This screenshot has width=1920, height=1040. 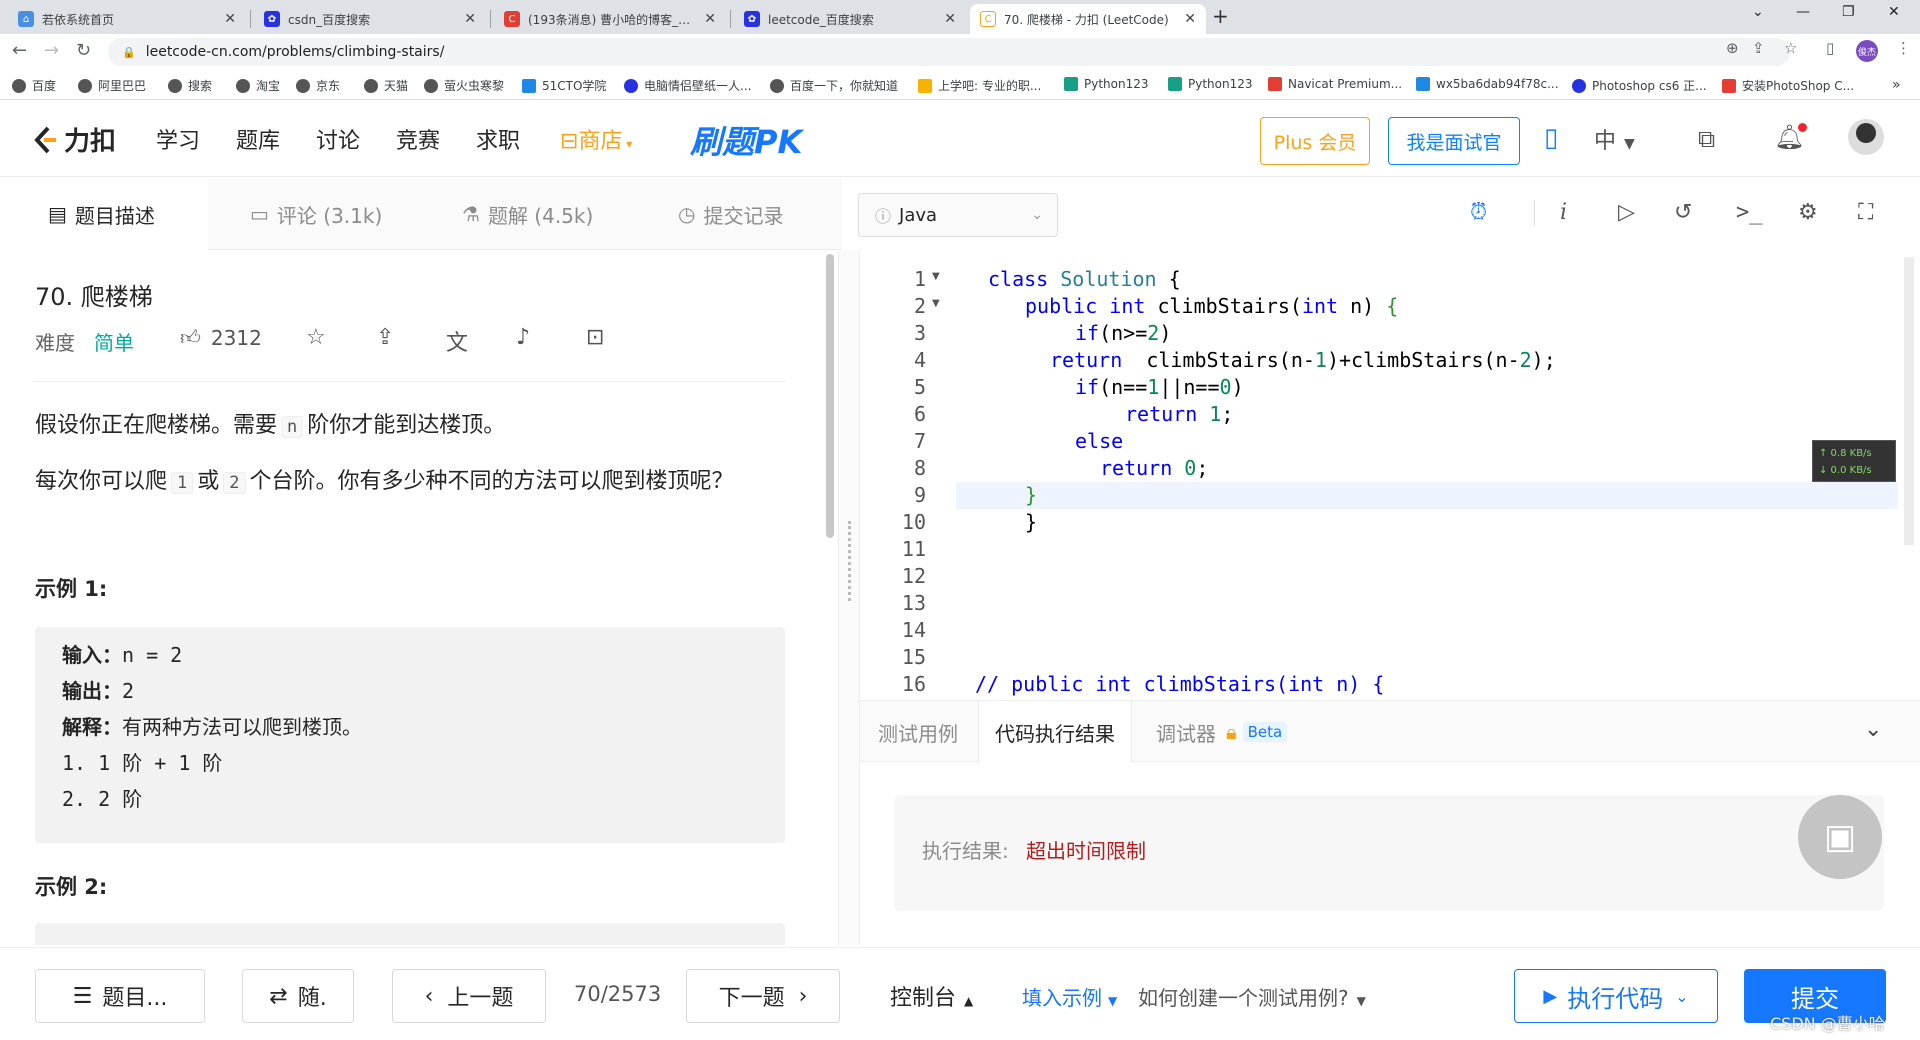 What do you see at coordinates (1055, 732) in the screenshot?
I see `tab-run-result: 代码执行结果` at bounding box center [1055, 732].